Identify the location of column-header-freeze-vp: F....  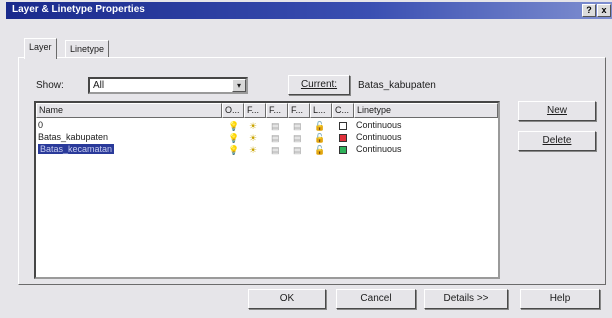
(277, 110).